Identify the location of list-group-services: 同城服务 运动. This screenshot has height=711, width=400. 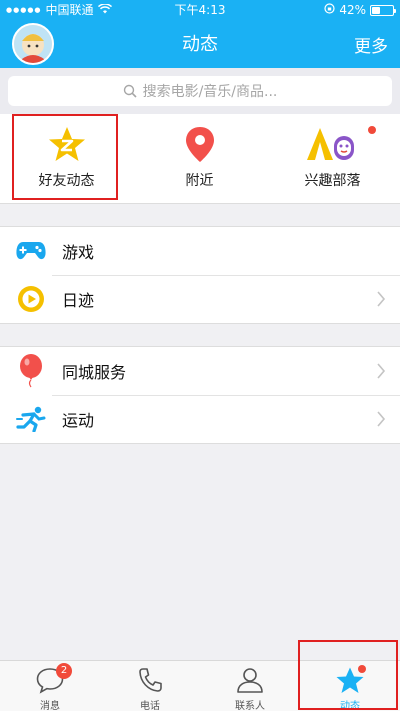
(200, 395).